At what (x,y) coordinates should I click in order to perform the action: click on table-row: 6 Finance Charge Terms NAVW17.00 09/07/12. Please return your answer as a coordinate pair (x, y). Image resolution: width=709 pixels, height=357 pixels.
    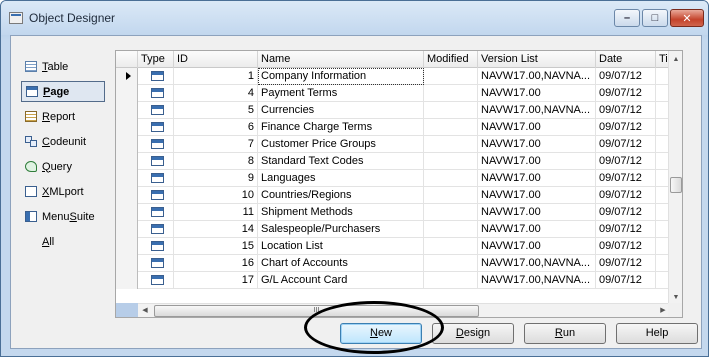
    Looking at the image, I should click on (399, 127).